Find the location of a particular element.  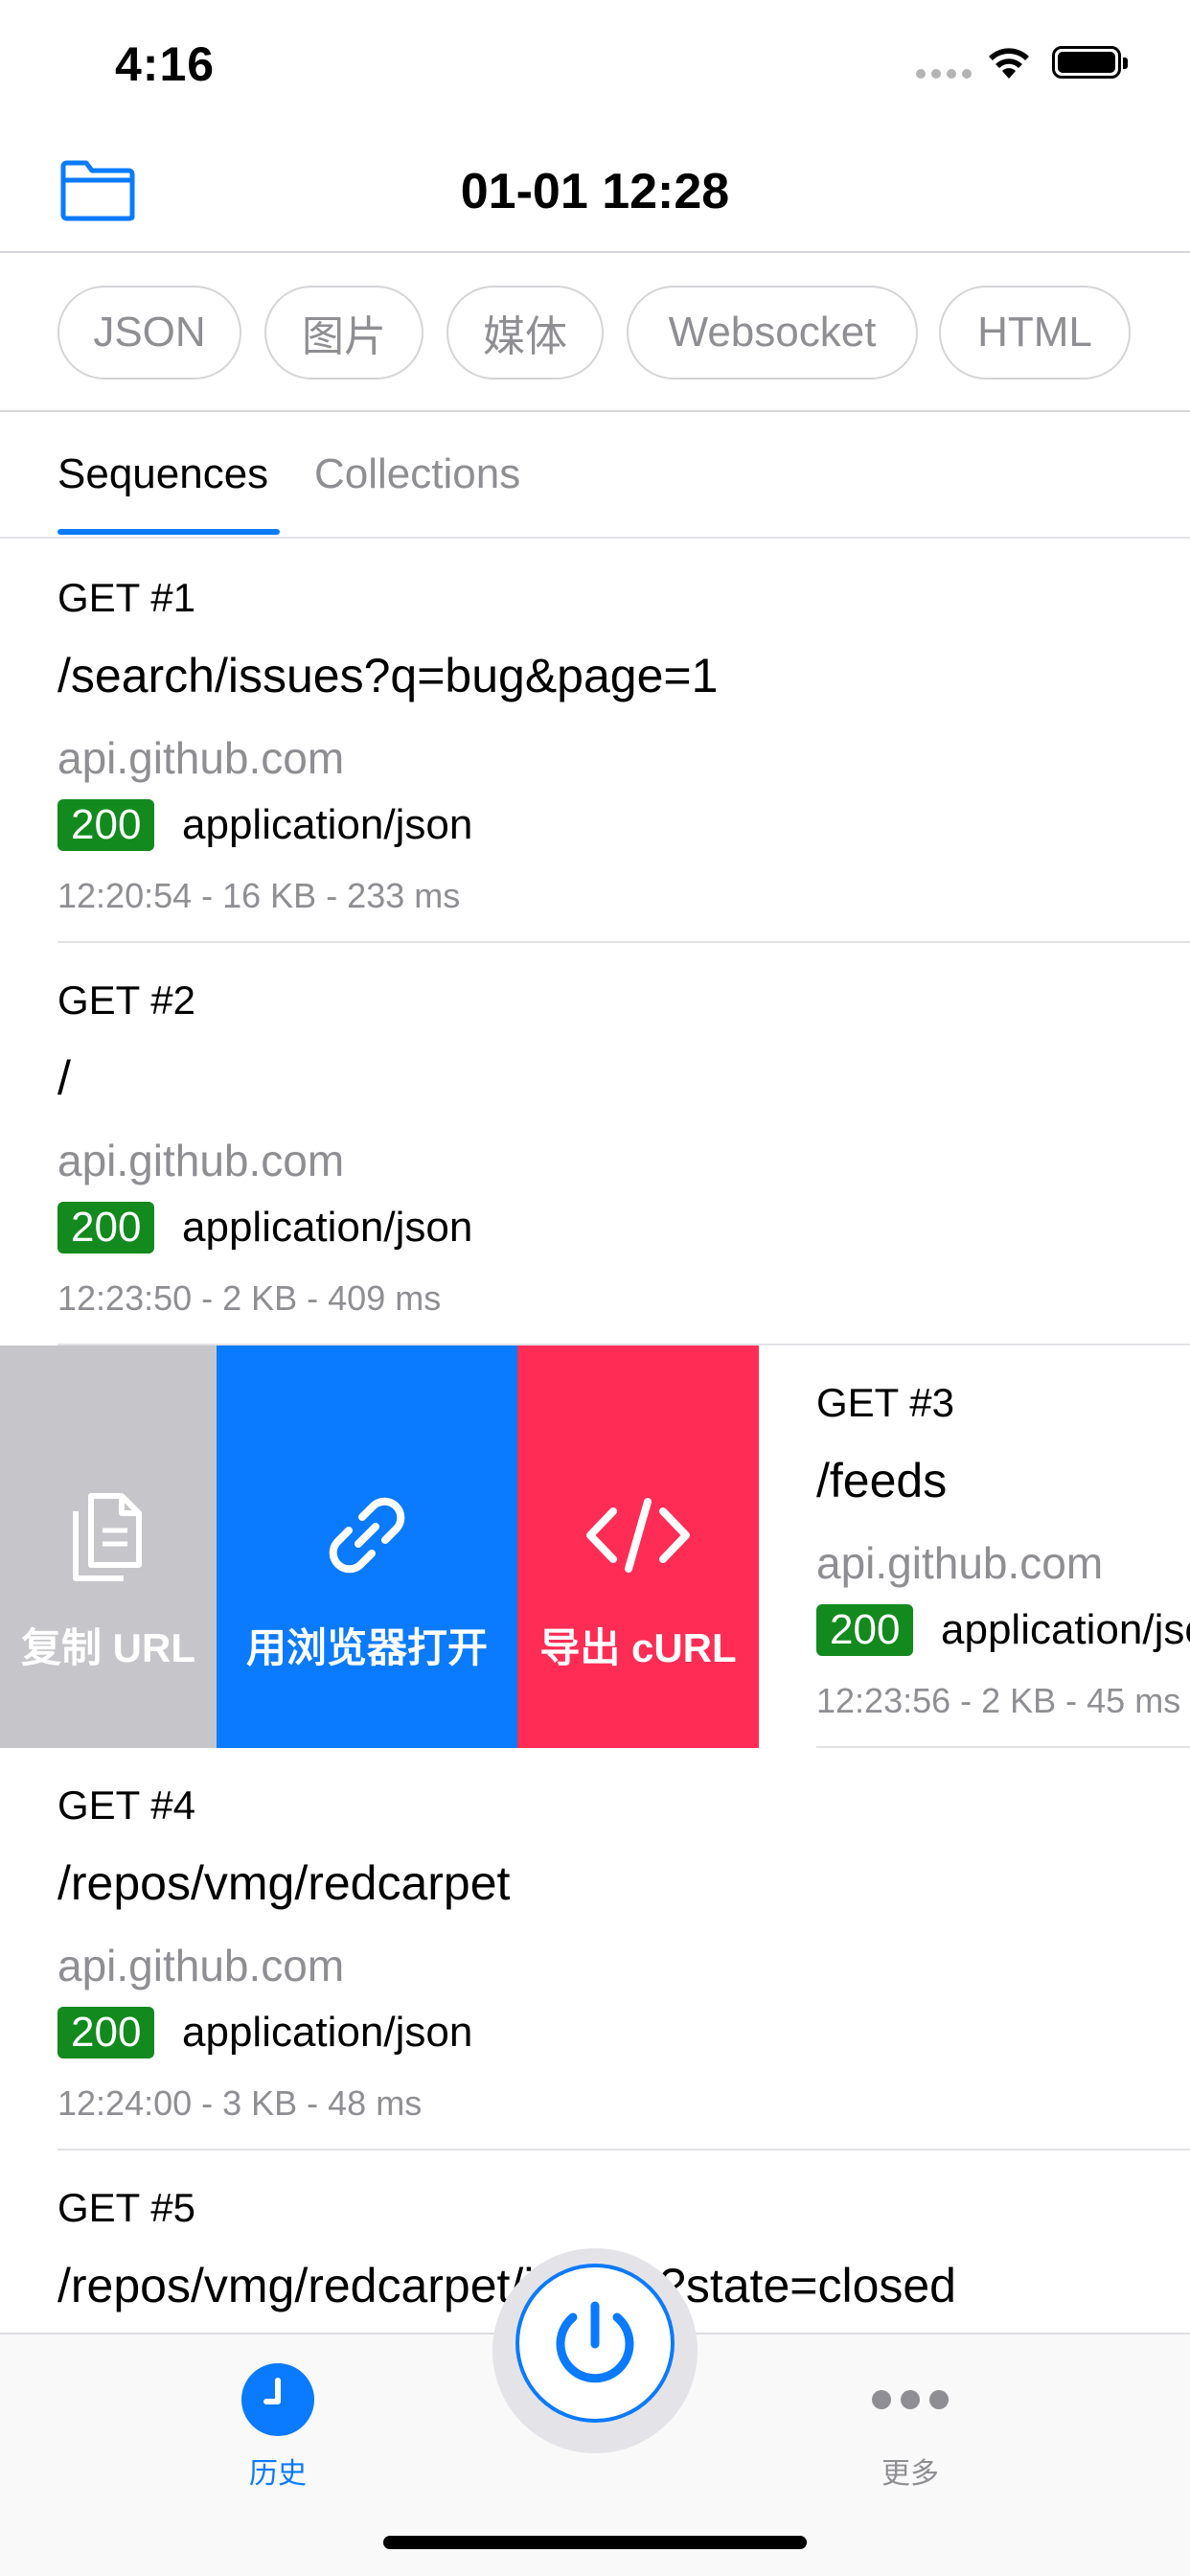

request-meta: 12:23:50 - 2 KB - 409 ms is located at coordinates (250, 1298).